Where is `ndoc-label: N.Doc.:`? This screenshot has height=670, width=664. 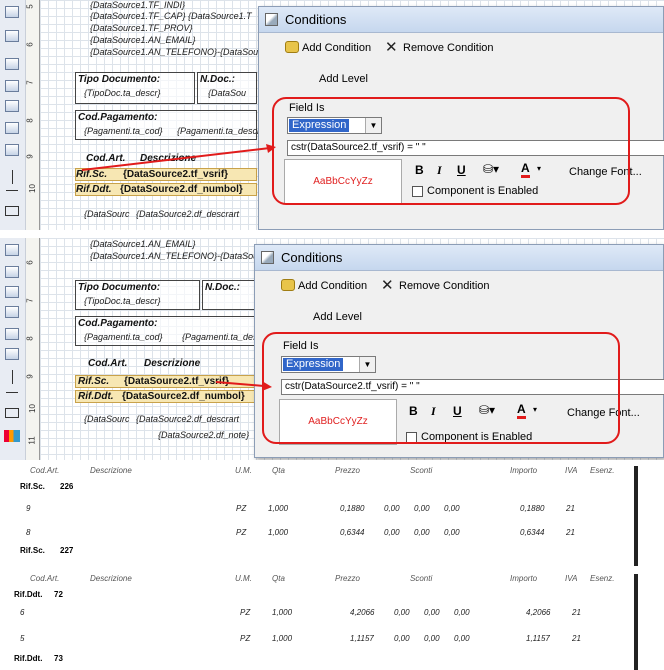 ndoc-label: N.Doc.: is located at coordinates (217, 79).